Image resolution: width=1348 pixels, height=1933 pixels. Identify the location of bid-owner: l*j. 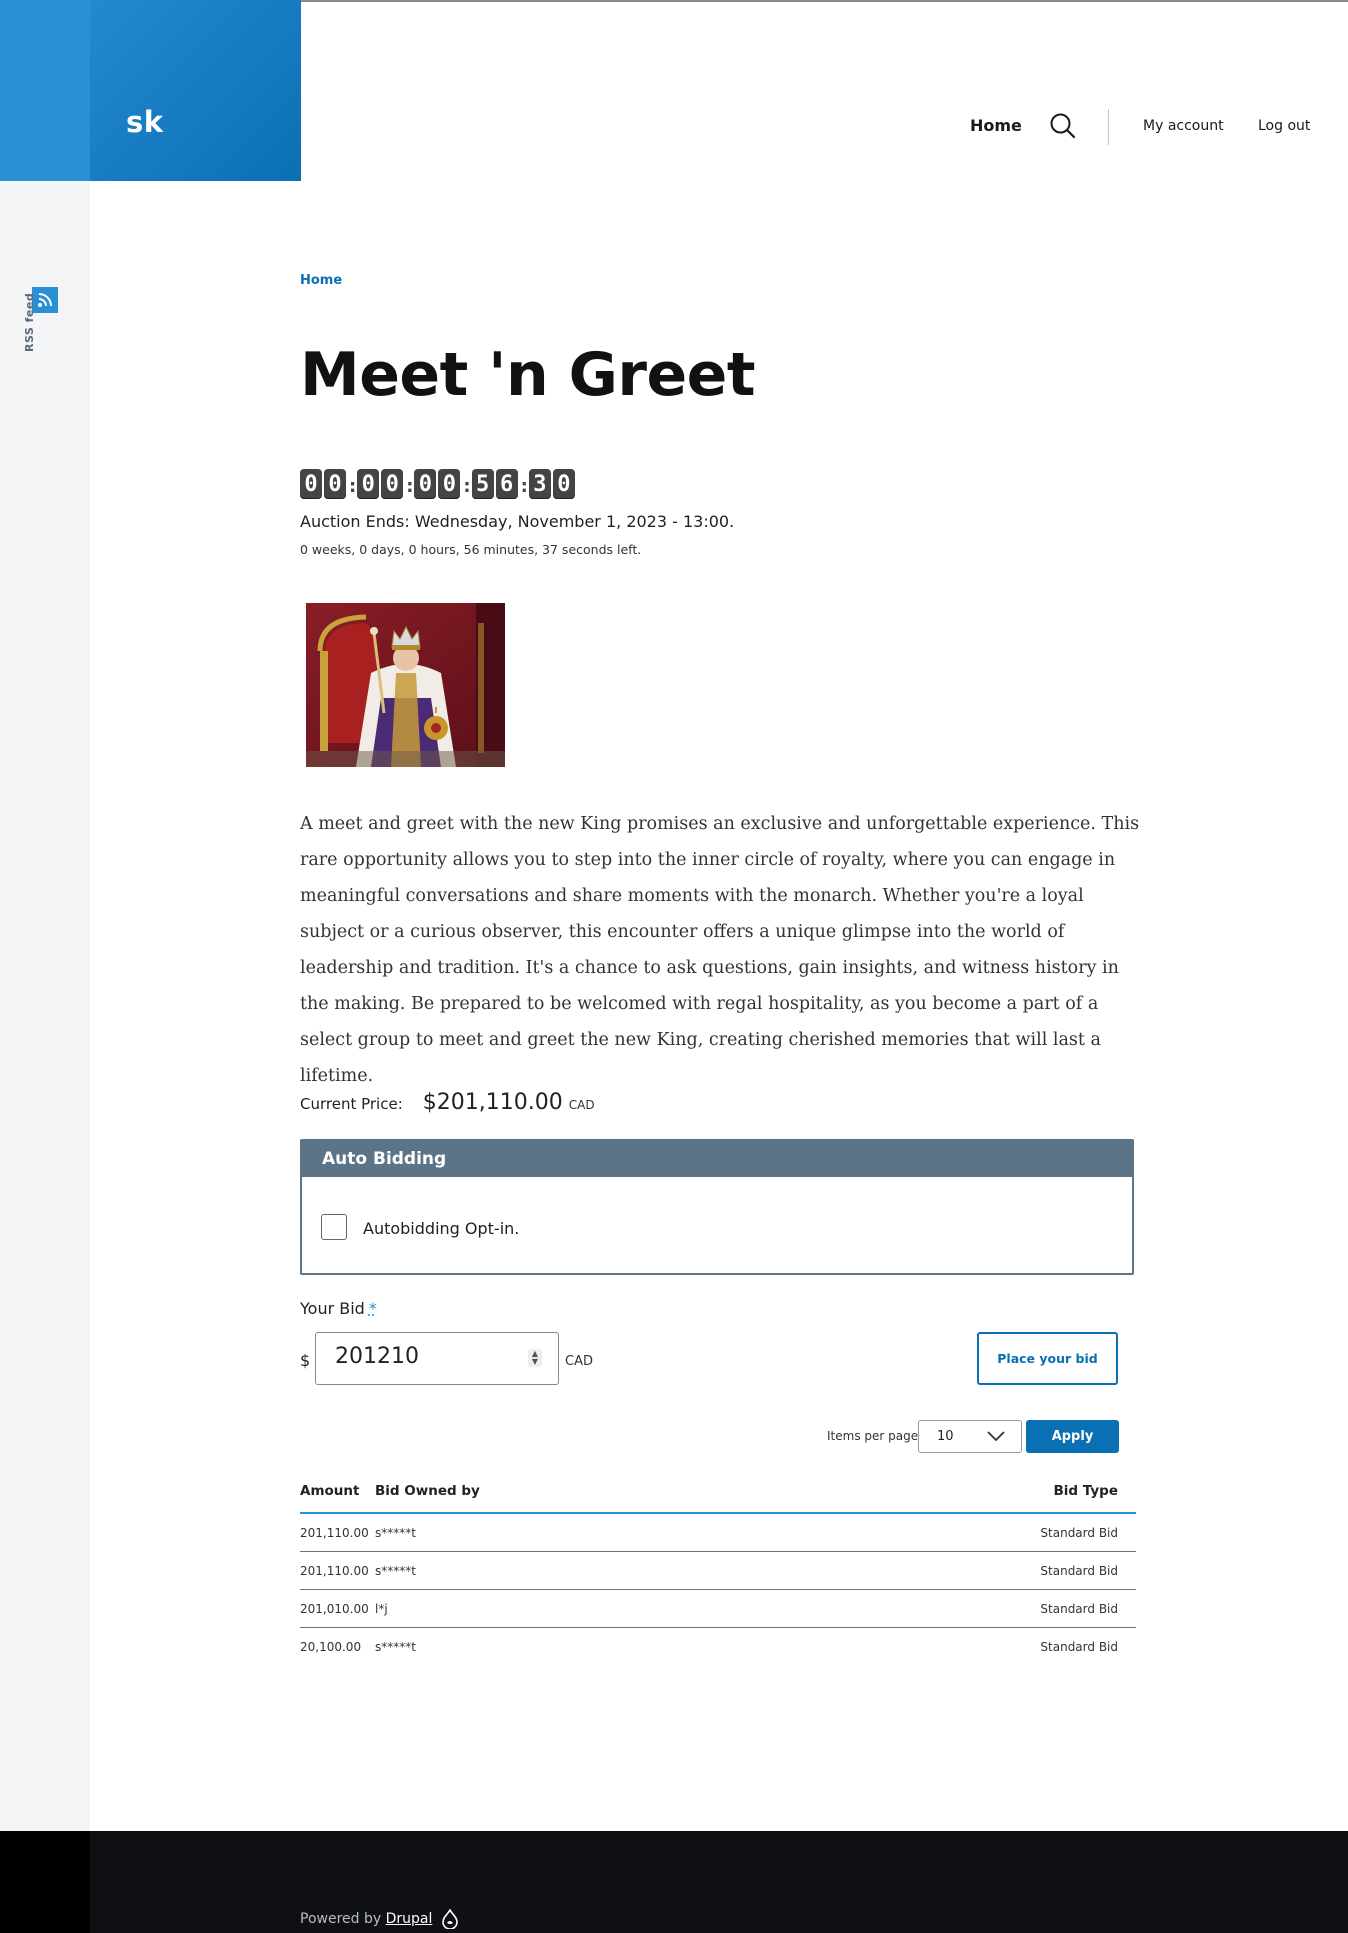
(574, 1608).